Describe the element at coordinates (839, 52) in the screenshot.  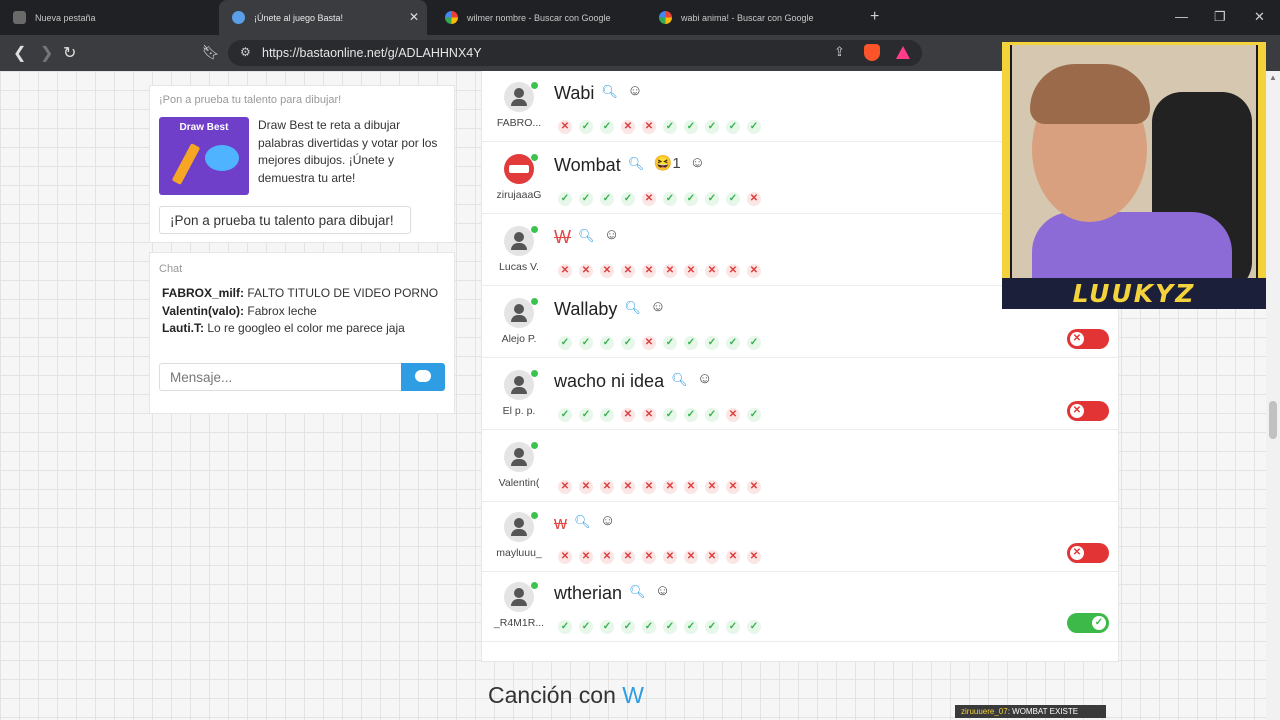
I see `share-icon: ⇪` at that location.